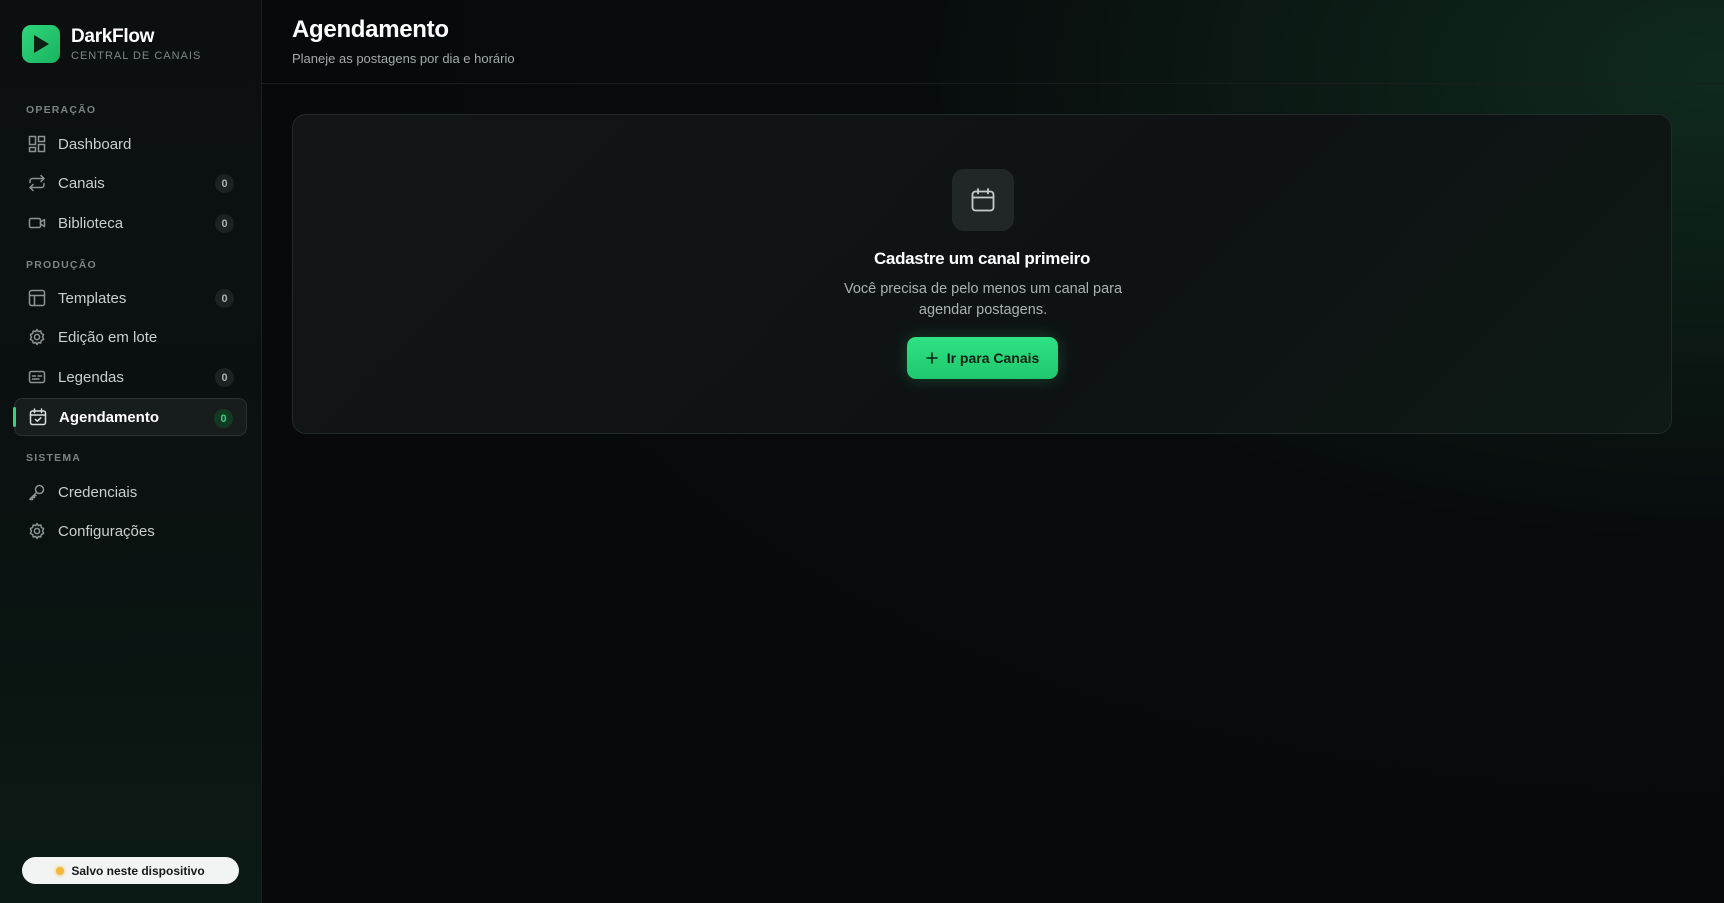 Image resolution: width=1724 pixels, height=903 pixels. What do you see at coordinates (14, 417) in the screenshot?
I see `active-indicator` at bounding box center [14, 417].